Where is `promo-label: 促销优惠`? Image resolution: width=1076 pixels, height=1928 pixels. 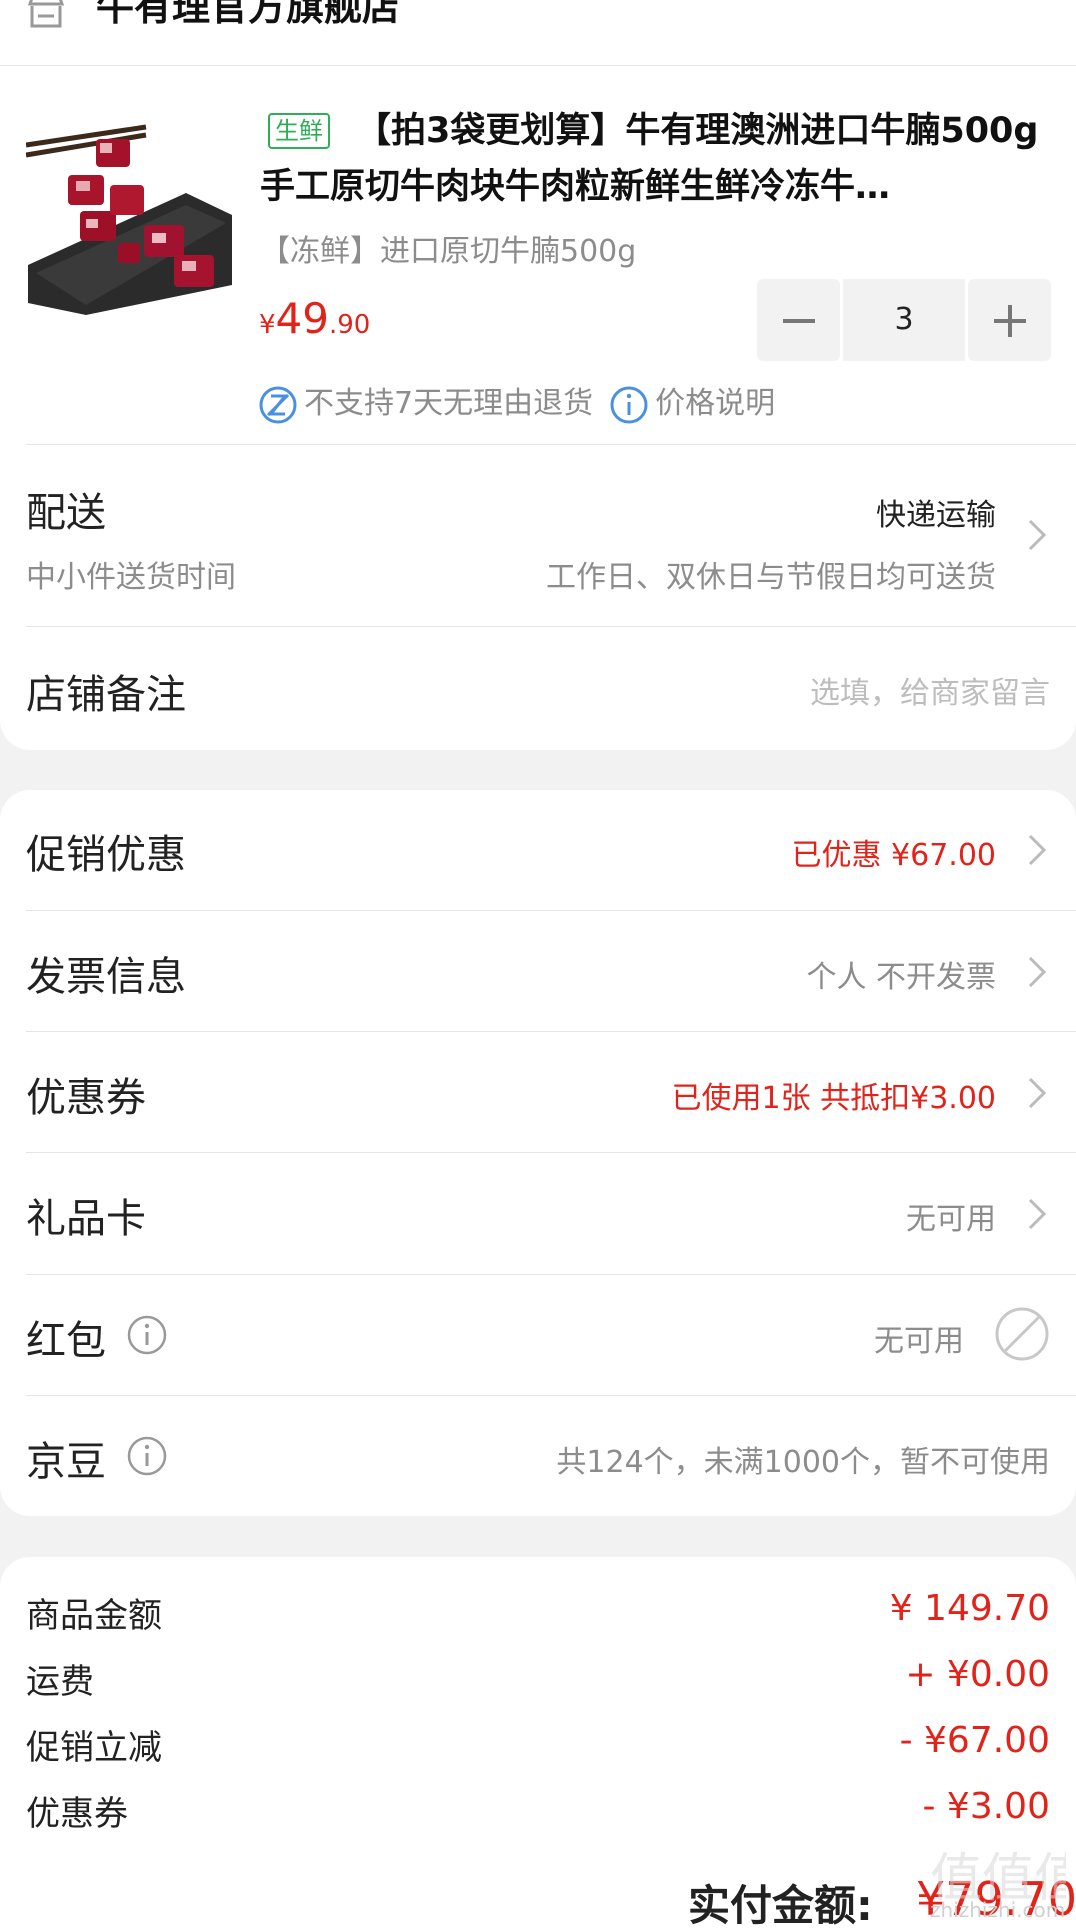
promo-label: 促销优惠 is located at coordinates (106, 855).